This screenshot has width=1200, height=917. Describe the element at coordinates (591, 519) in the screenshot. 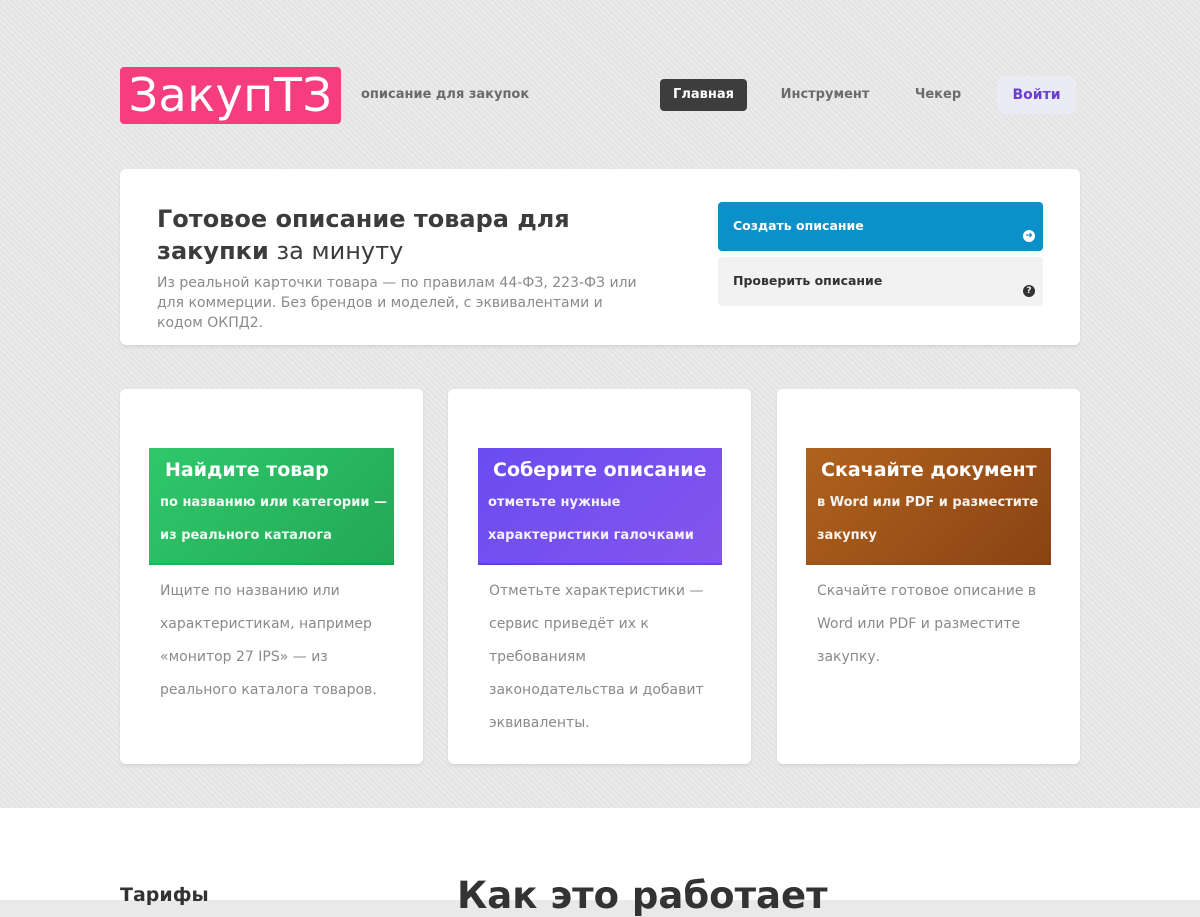

I see `step-subtitle: отметьте нужные характеристики галочками` at that location.